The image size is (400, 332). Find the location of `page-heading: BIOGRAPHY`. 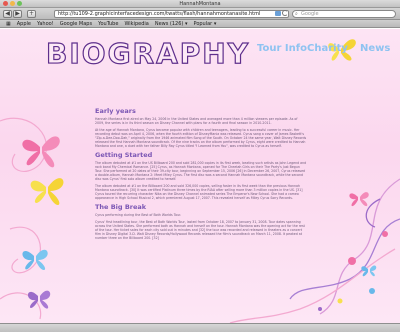

page-heading: BIOGRAPHY is located at coordinates (148, 53).